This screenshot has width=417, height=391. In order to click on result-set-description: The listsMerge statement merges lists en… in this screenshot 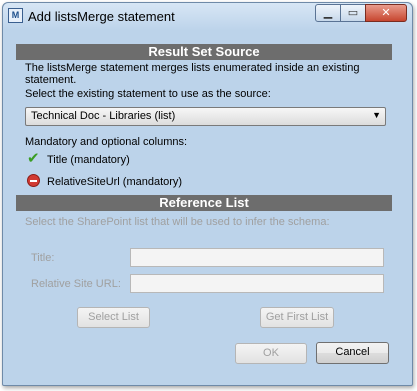, I will do `click(192, 74)`.